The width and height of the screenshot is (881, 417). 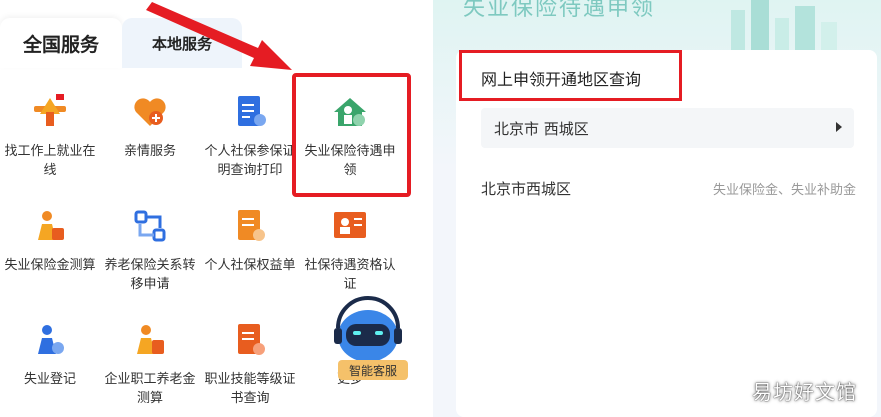 What do you see at coordinates (250, 389) in the screenshot?
I see `service-label: 职业技能等级证 书查询` at bounding box center [250, 389].